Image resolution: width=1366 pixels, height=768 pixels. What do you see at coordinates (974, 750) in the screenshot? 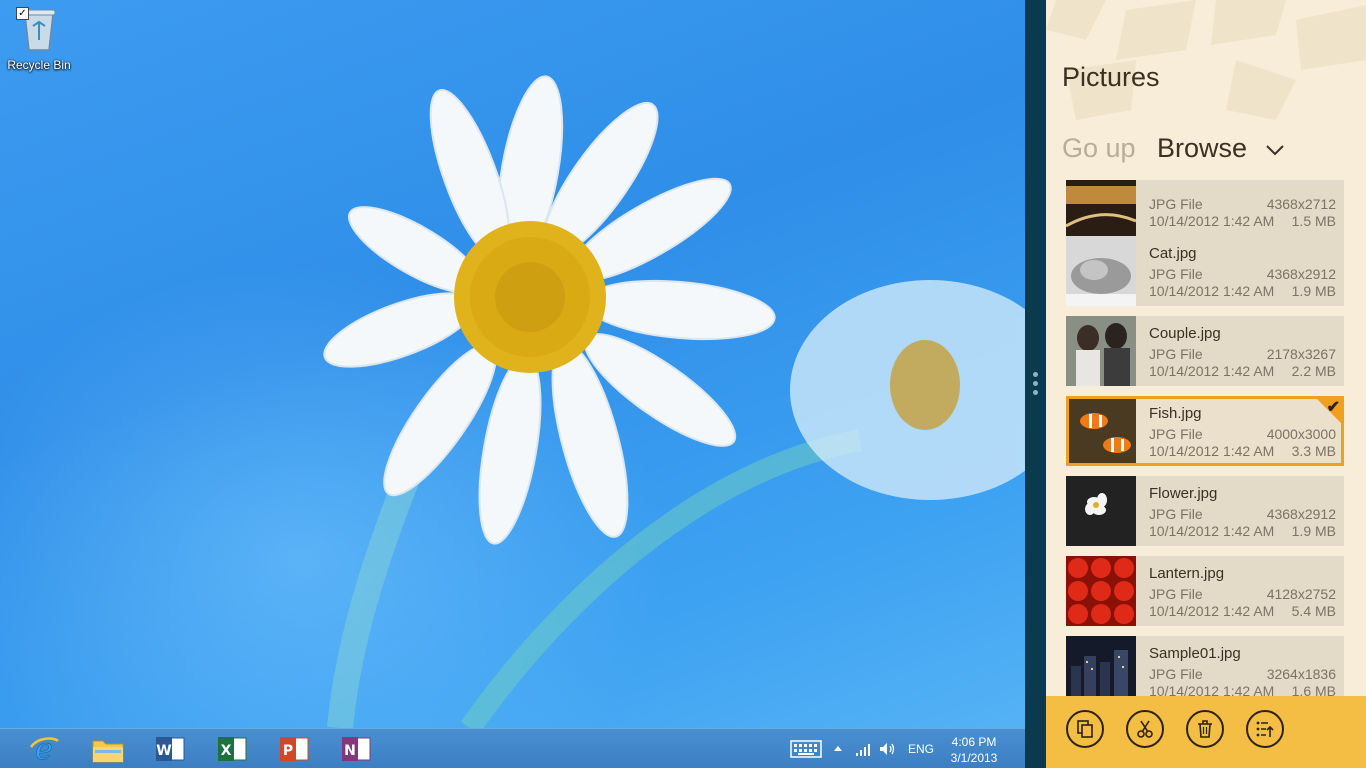
I see `clock: 4:06 PM 3/1/2013` at bounding box center [974, 750].